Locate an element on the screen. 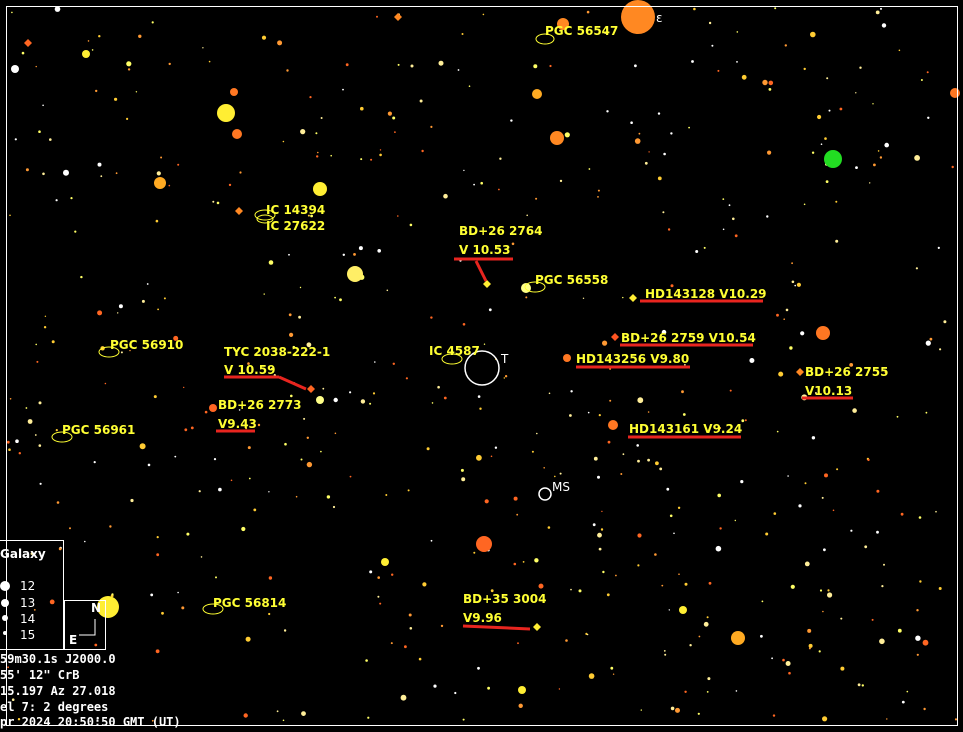  label-hd-143256: HD143256 V9.80 is located at coordinates (632, 359).